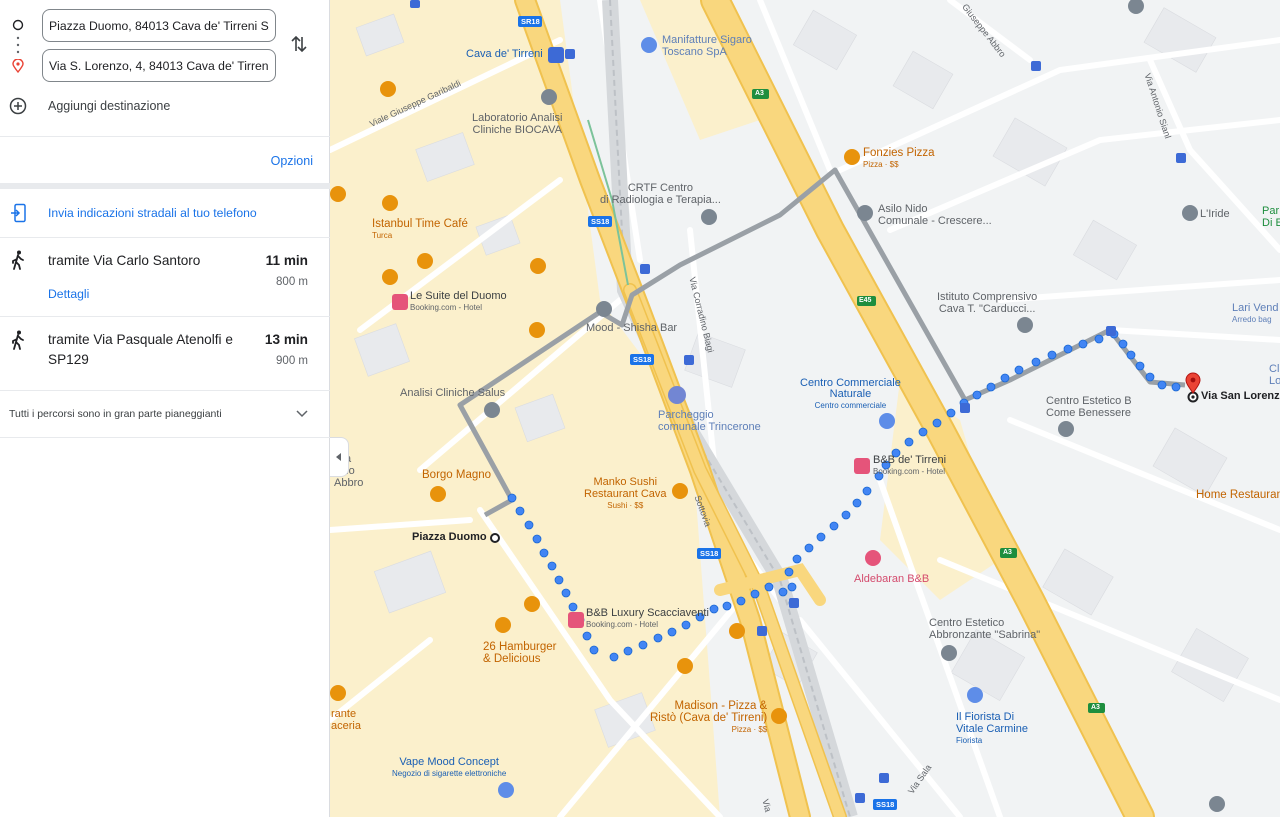 Image resolution: width=1280 pixels, height=817 pixels. What do you see at coordinates (709, 553) in the screenshot?
I see `shield-ss18-3: SS18` at bounding box center [709, 553].